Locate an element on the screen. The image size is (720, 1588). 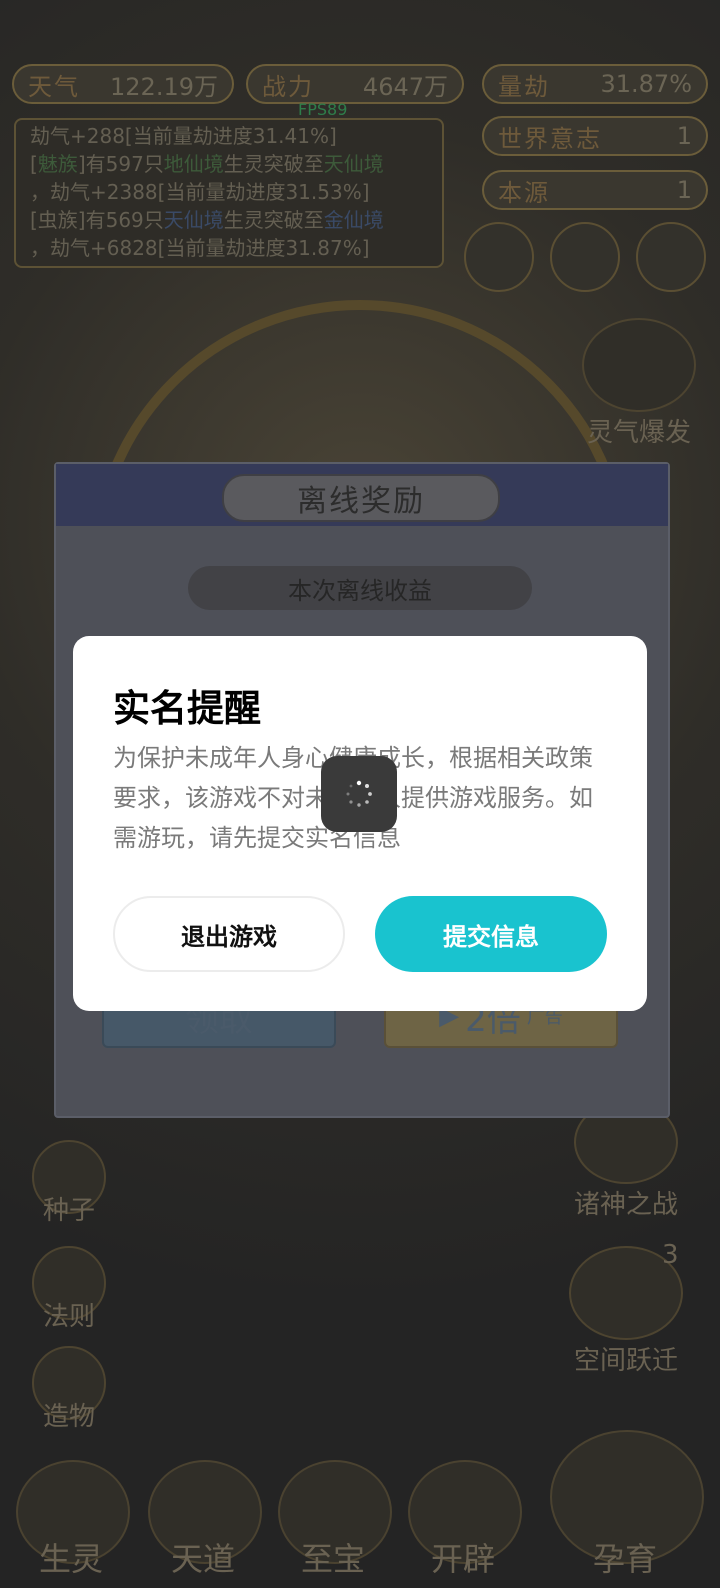
create-button: 造物 is located at coordinates (69, 1389).